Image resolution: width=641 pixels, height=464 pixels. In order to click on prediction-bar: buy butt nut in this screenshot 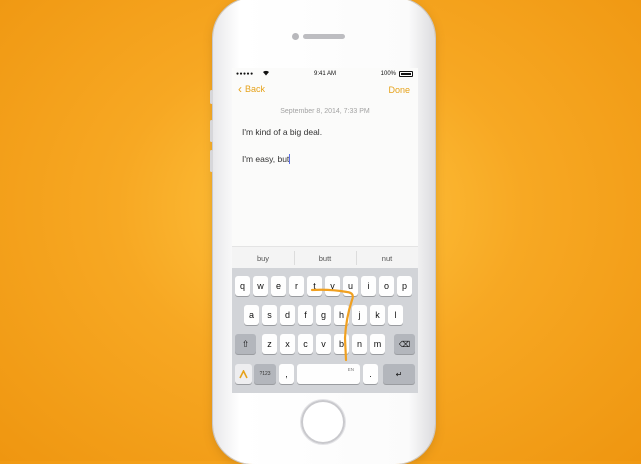, I will do `click(325, 257)`.